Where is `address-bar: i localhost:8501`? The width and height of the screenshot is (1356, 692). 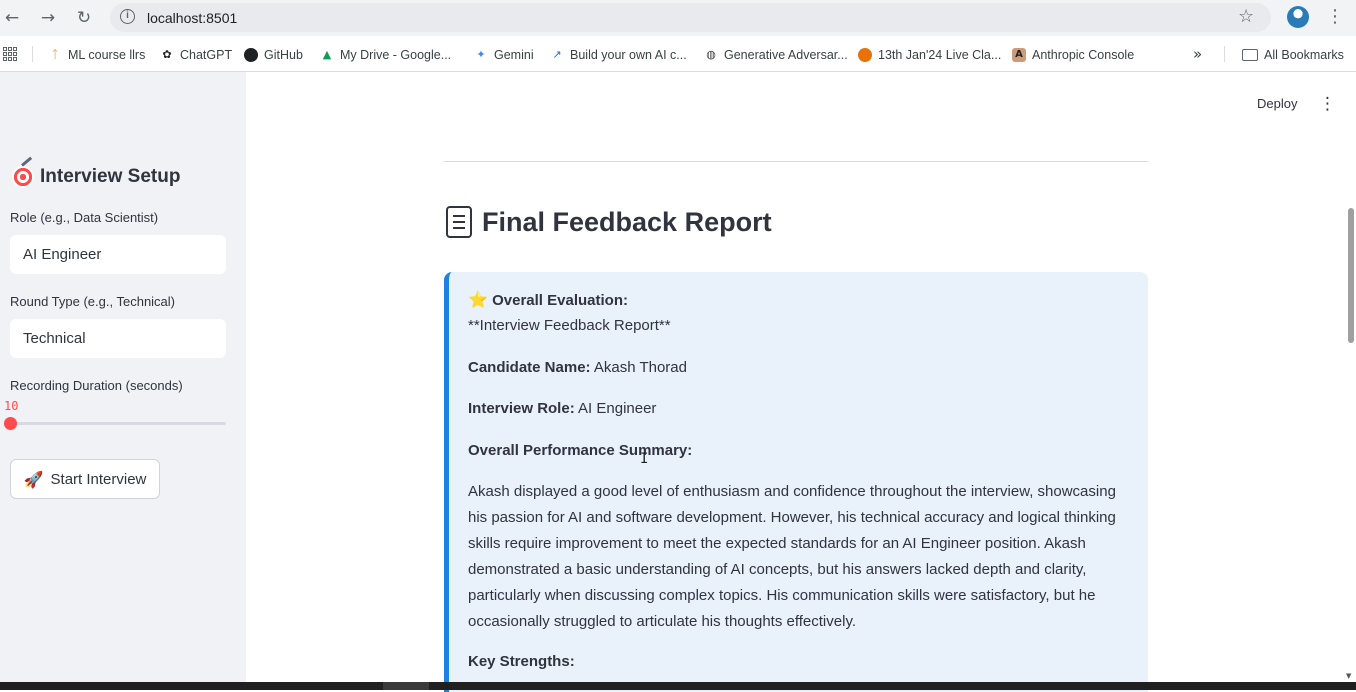 address-bar: i localhost:8501 is located at coordinates (690, 17).